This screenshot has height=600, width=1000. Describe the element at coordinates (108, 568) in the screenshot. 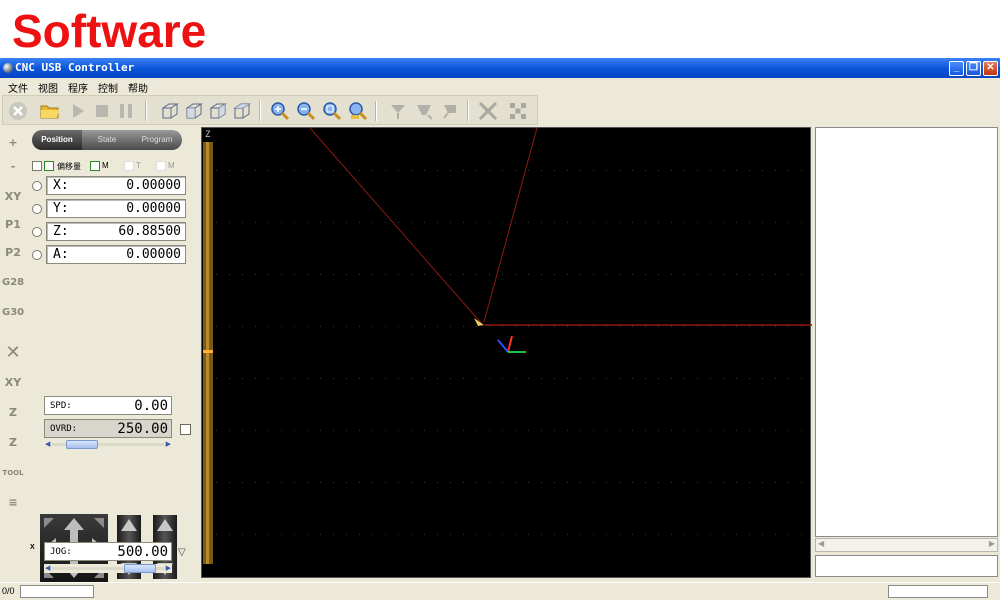

I see `jog-slider: ◀ ▶` at that location.